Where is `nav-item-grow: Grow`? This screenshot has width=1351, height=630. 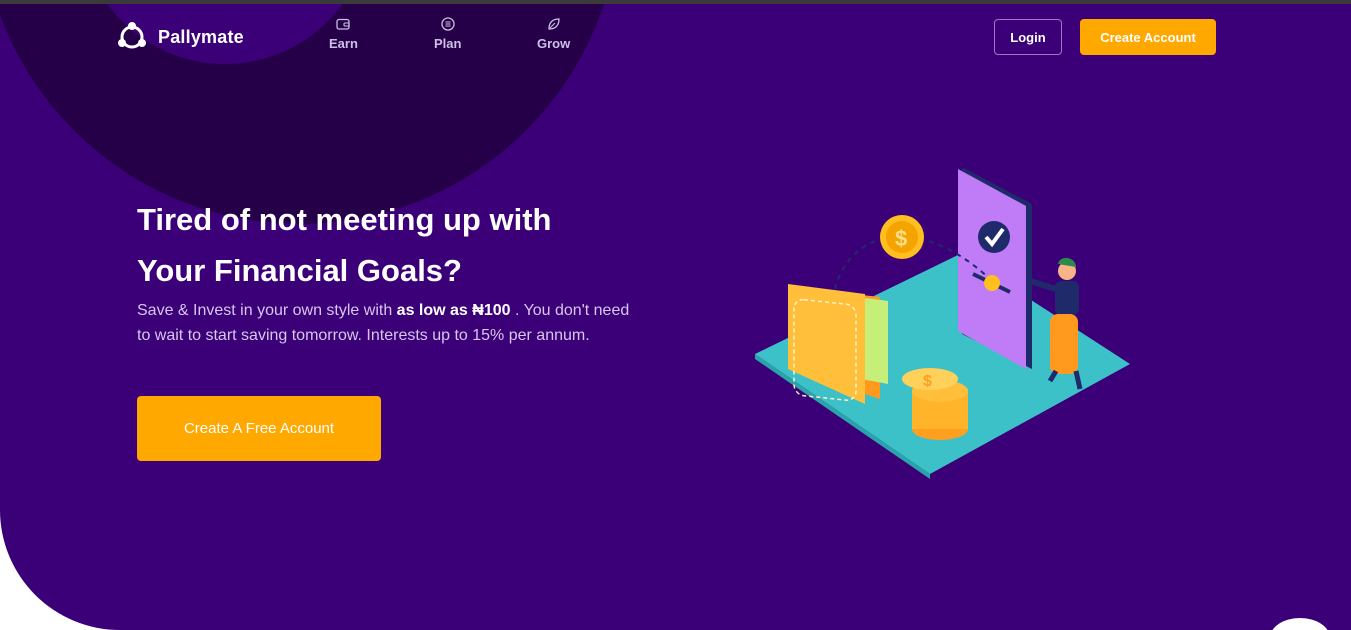 nav-item-grow: Grow is located at coordinates (553, 34).